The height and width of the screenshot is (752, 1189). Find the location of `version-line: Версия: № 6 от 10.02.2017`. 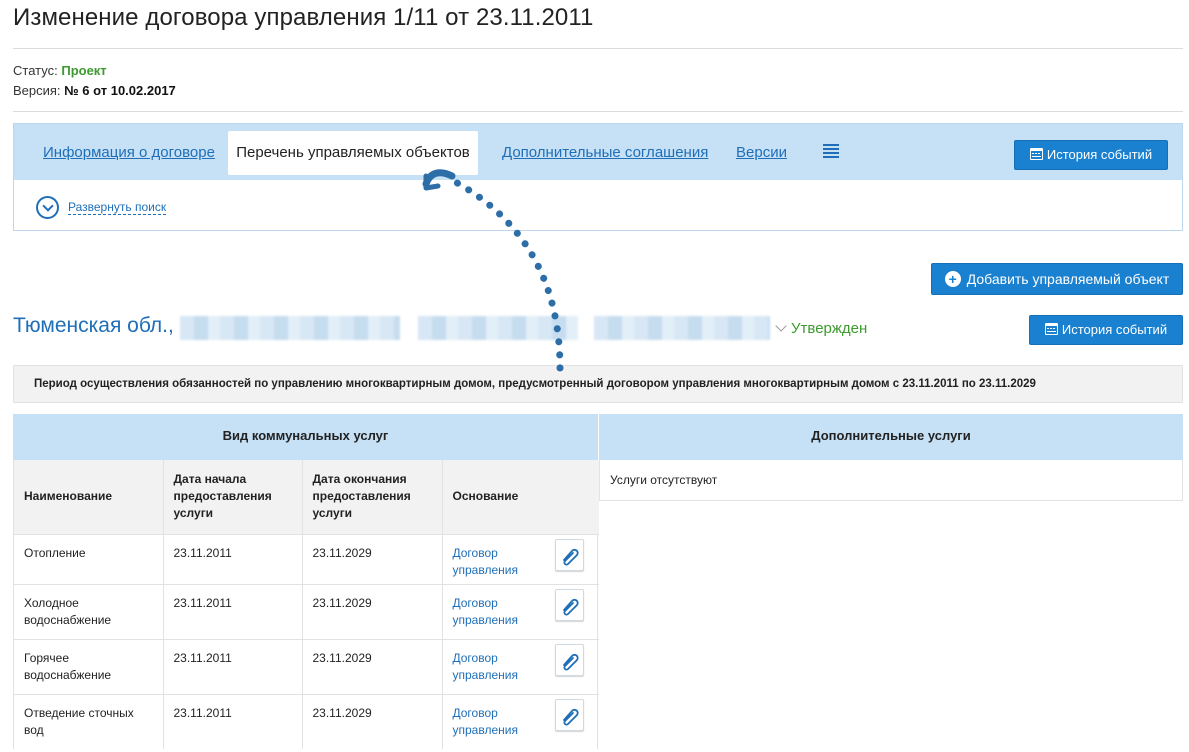

version-line: Версия: № 6 от 10.02.2017 is located at coordinates (94, 90).